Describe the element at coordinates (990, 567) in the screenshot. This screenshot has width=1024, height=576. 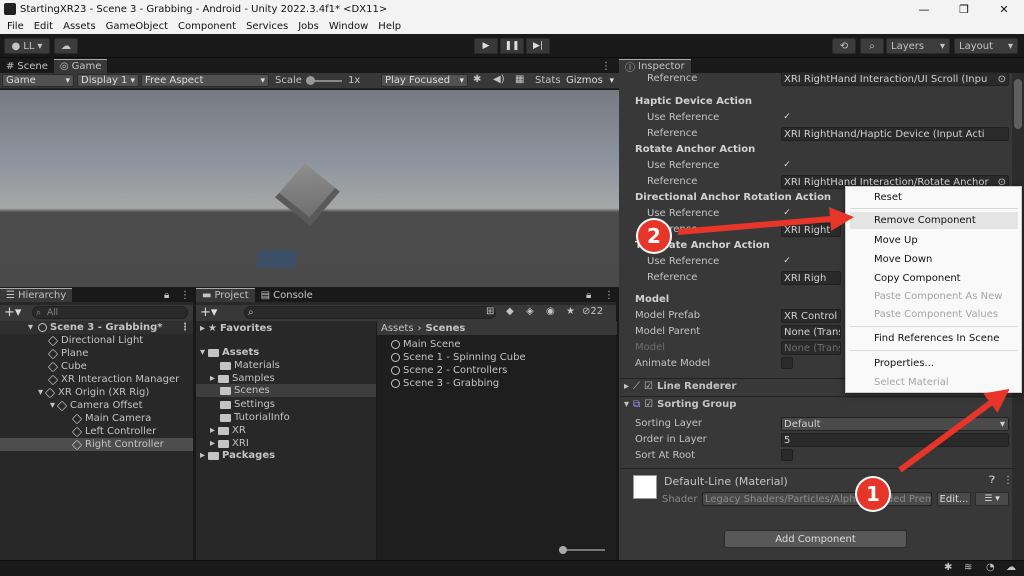
I see `cache-icon: ◔` at that location.